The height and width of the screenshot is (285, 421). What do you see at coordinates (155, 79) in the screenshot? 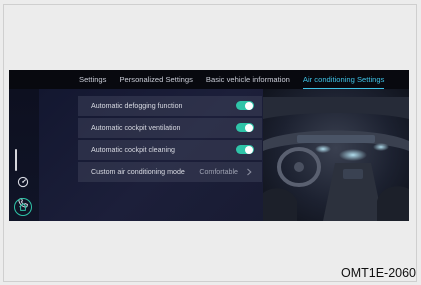
I see `tab-personalized-settings: Personalized Settings` at bounding box center [155, 79].